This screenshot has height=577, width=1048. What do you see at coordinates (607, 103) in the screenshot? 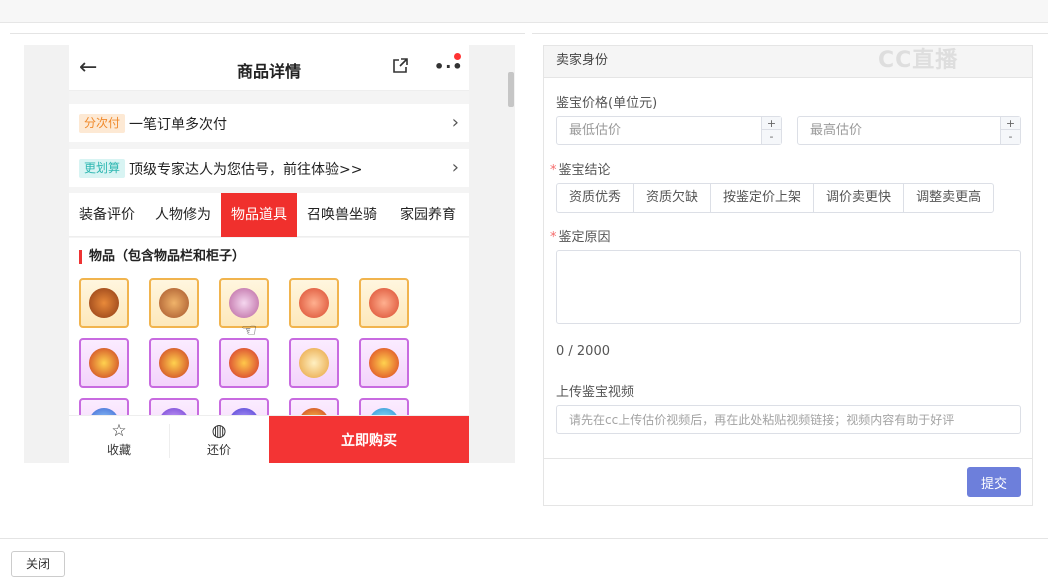
I see `price-label: 鉴宝价格(单位元)` at bounding box center [607, 103].